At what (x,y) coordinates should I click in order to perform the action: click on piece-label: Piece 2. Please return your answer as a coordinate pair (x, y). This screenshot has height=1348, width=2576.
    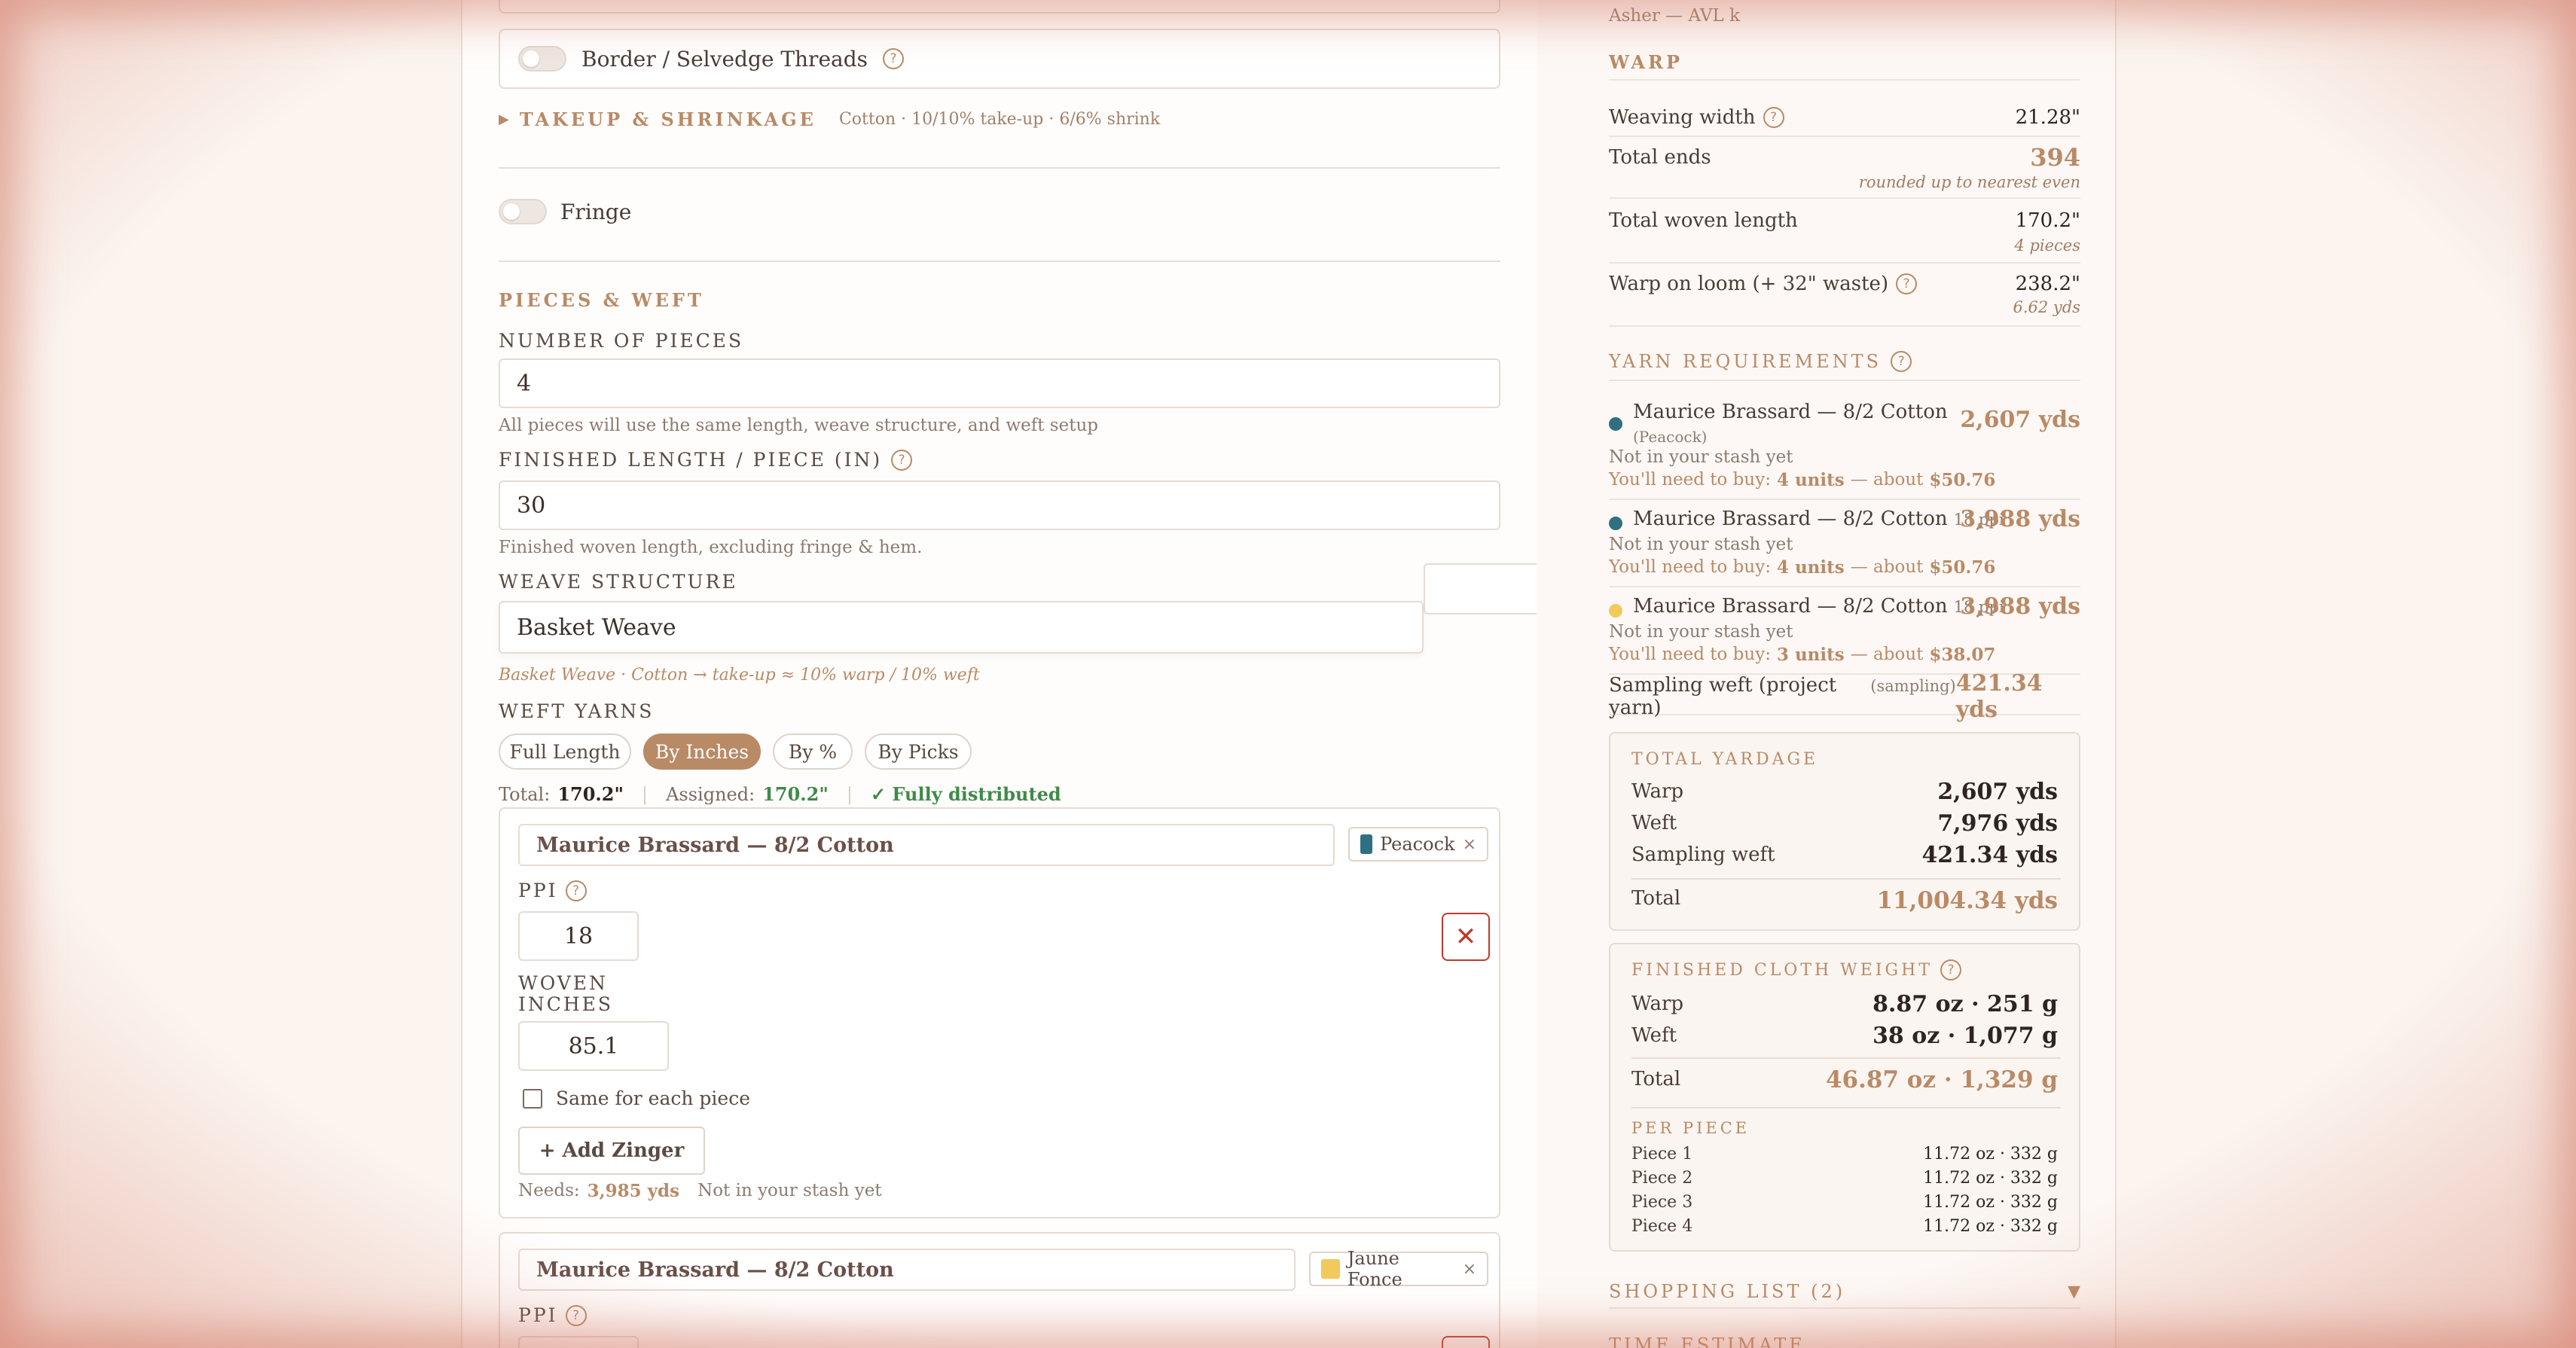
    Looking at the image, I should click on (1662, 1178).